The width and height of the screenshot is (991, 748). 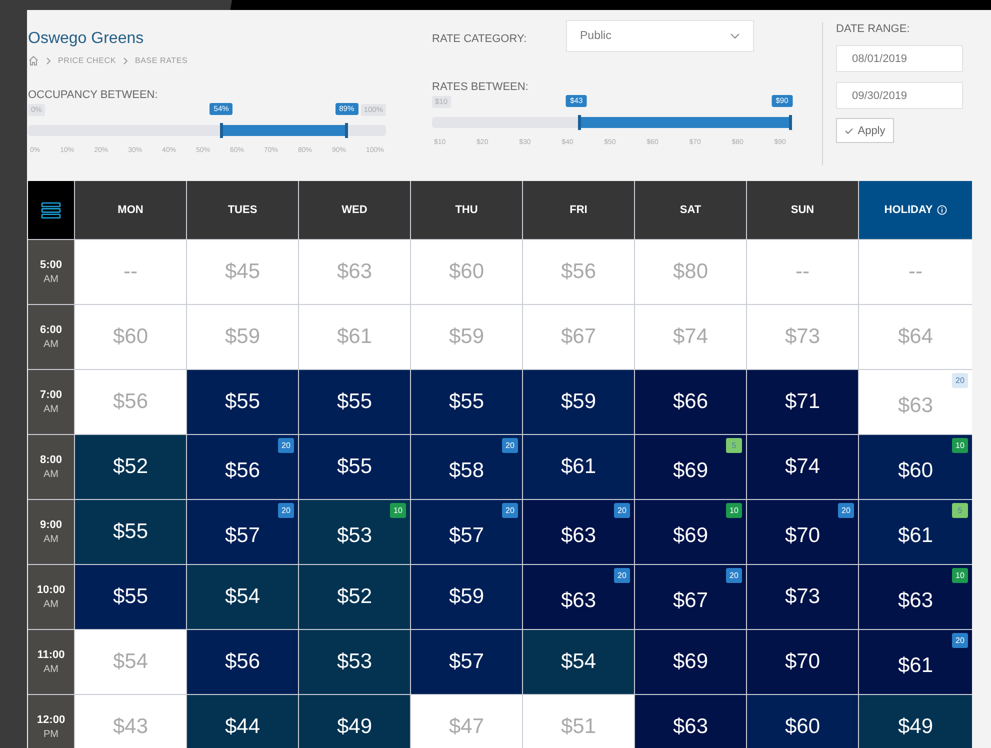 What do you see at coordinates (802, 721) in the screenshot?
I see `price-cell: $60` at bounding box center [802, 721].